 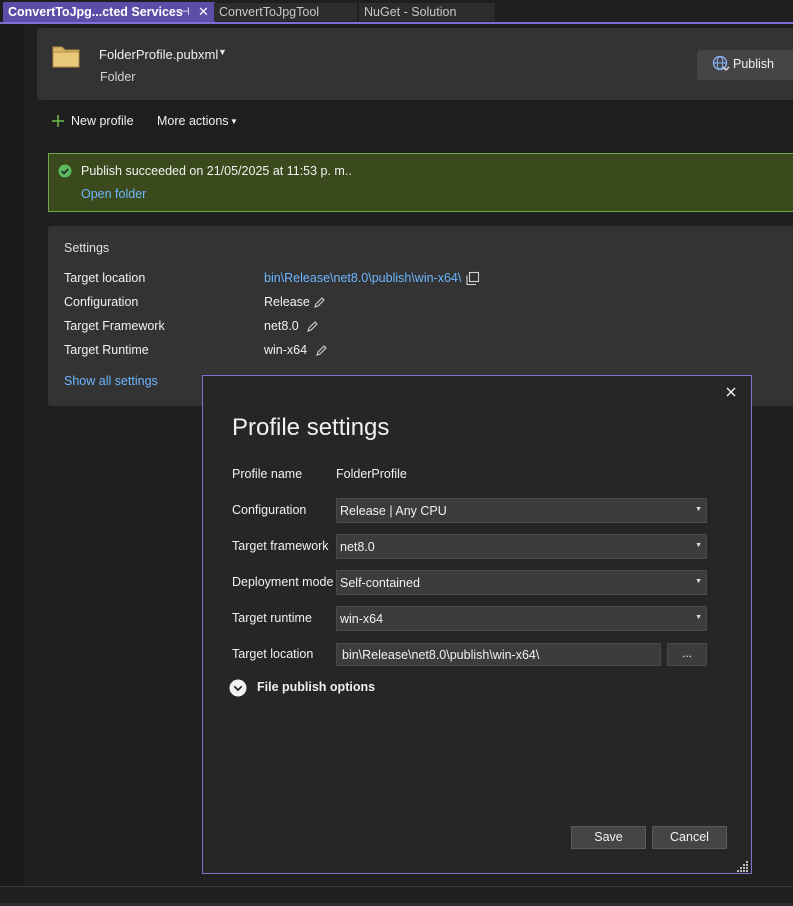 I want to click on new-profile-button: New profile, so click(x=102, y=121).